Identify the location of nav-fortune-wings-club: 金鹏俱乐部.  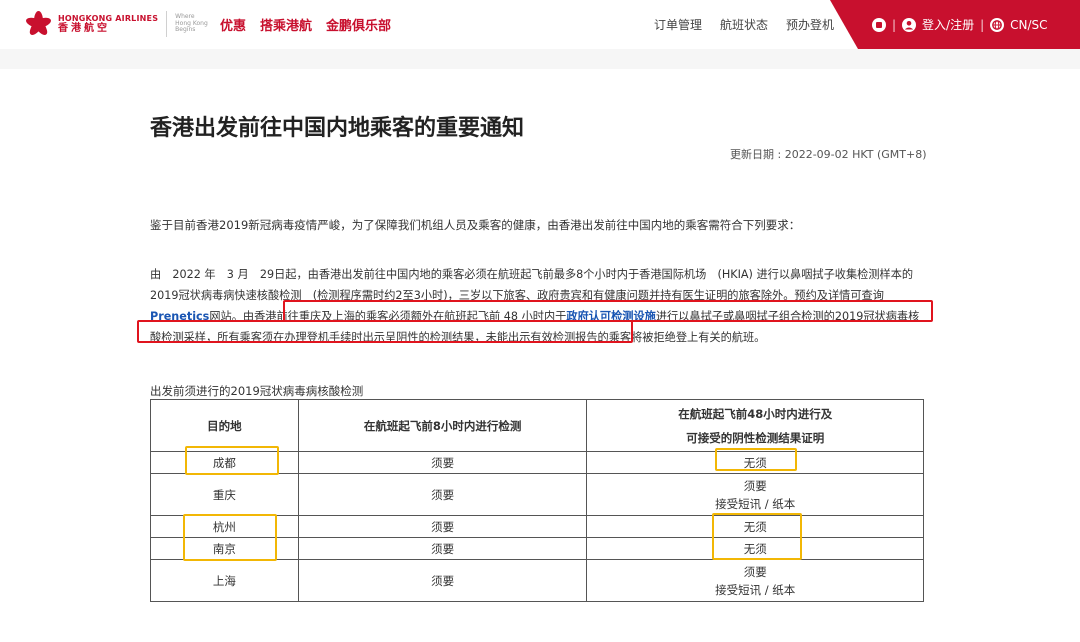
(358, 24).